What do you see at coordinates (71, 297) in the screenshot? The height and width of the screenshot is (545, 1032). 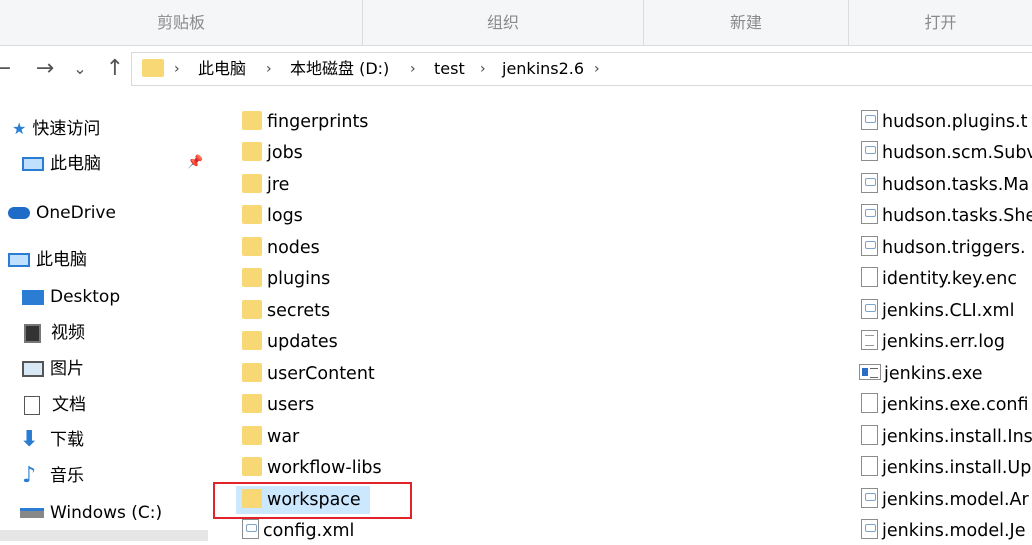 I see `nav-desktop: Desktop` at bounding box center [71, 297].